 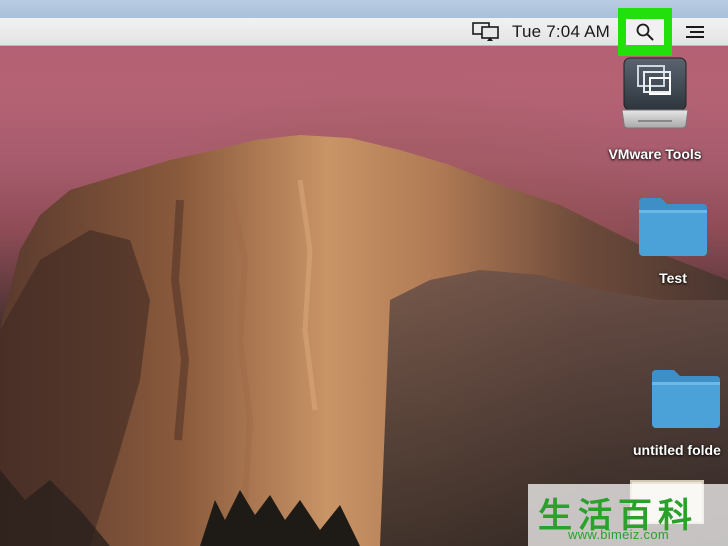 I want to click on notification-center-button, so click(x=695, y=32).